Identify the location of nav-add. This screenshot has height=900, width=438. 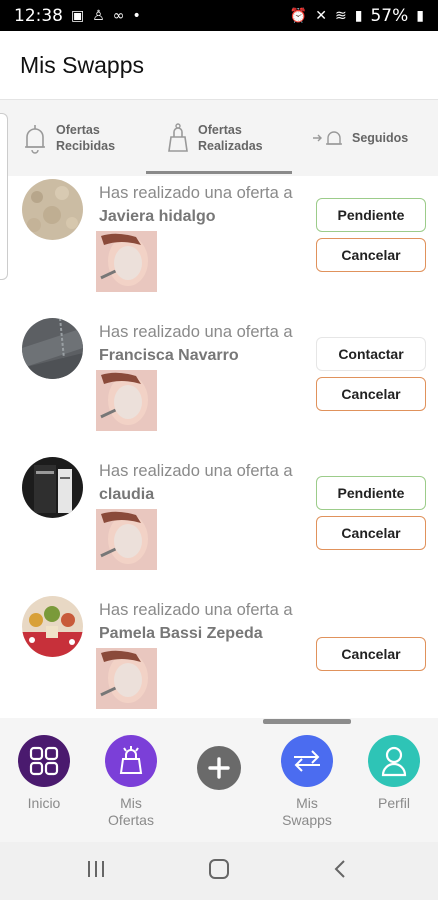
(219, 768).